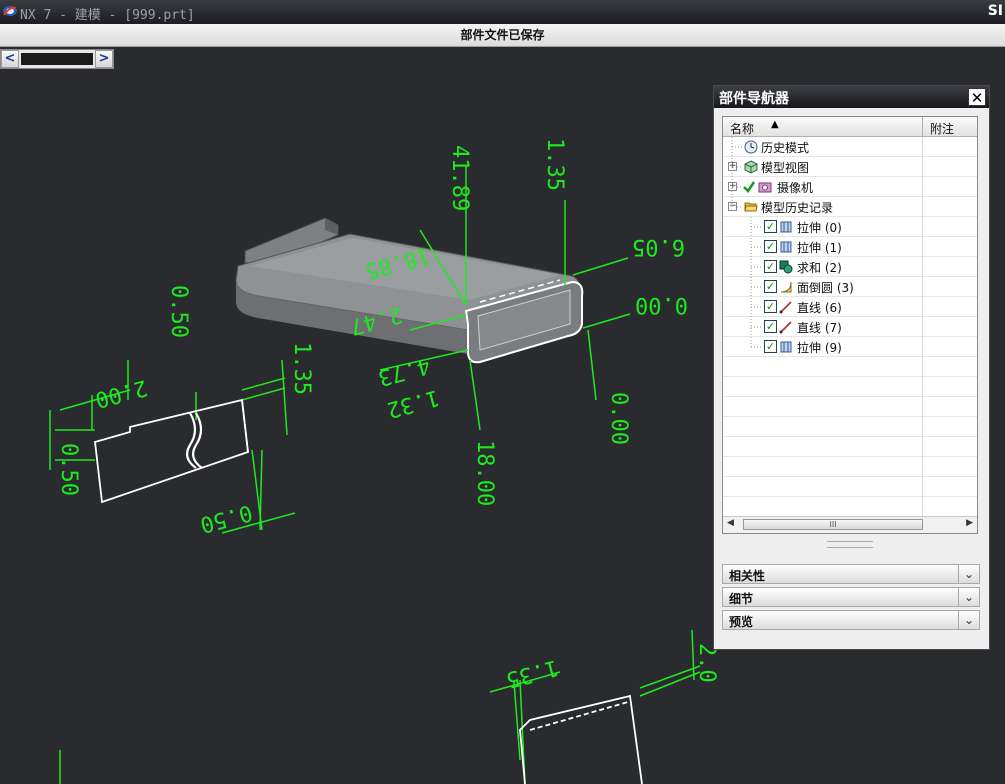 This screenshot has height=784, width=1005. Describe the element at coordinates (819, 348) in the screenshot. I see `tree-item-label: 拉伸 (9)` at that location.